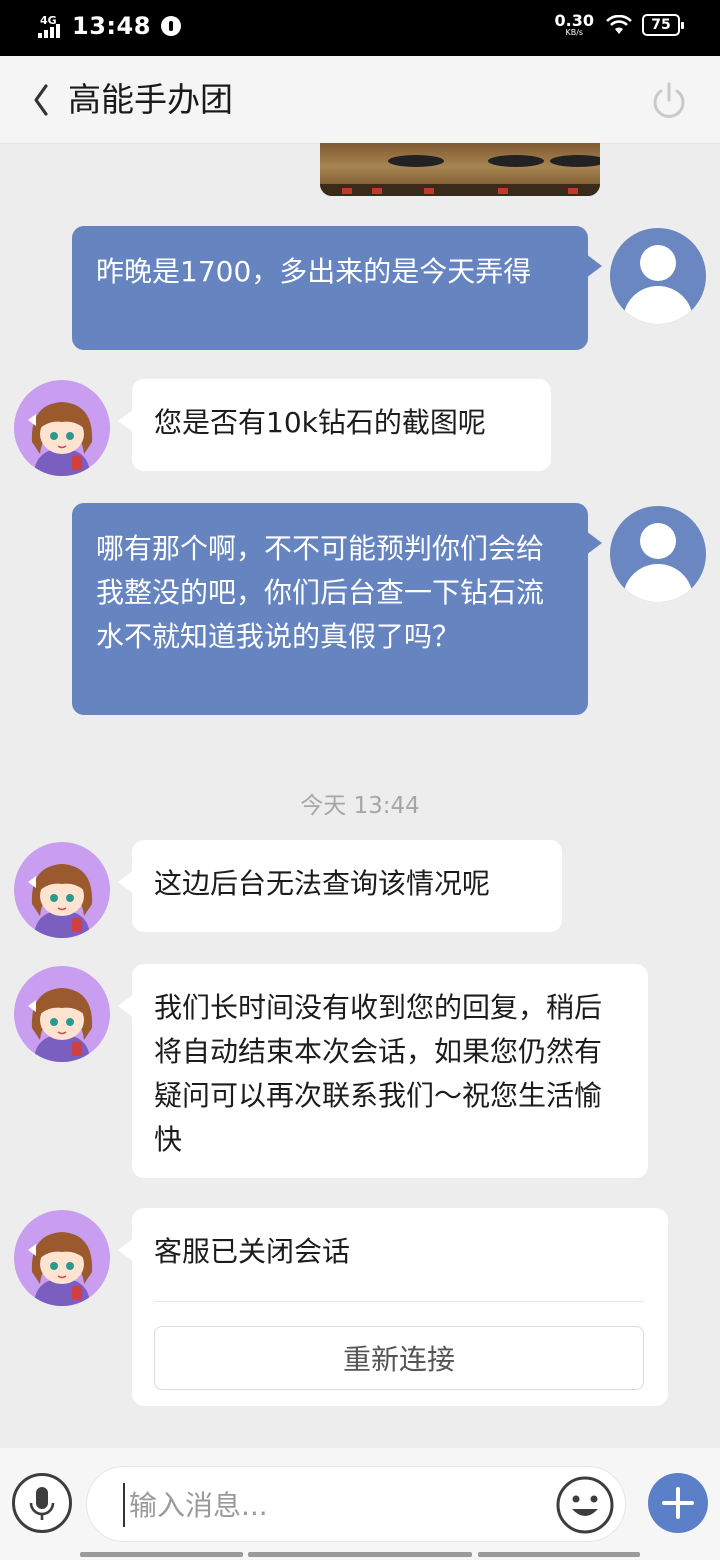  What do you see at coordinates (669, 101) in the screenshot?
I see `power-icon` at bounding box center [669, 101].